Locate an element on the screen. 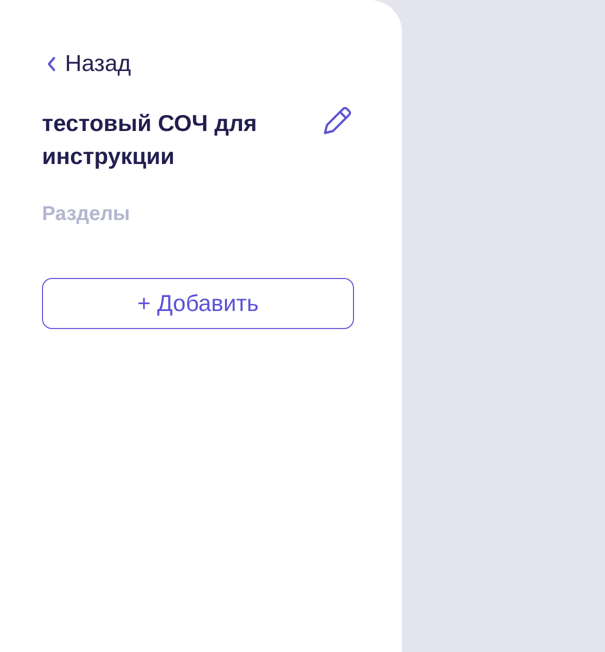  sections-label: Разделы is located at coordinates (86, 214).